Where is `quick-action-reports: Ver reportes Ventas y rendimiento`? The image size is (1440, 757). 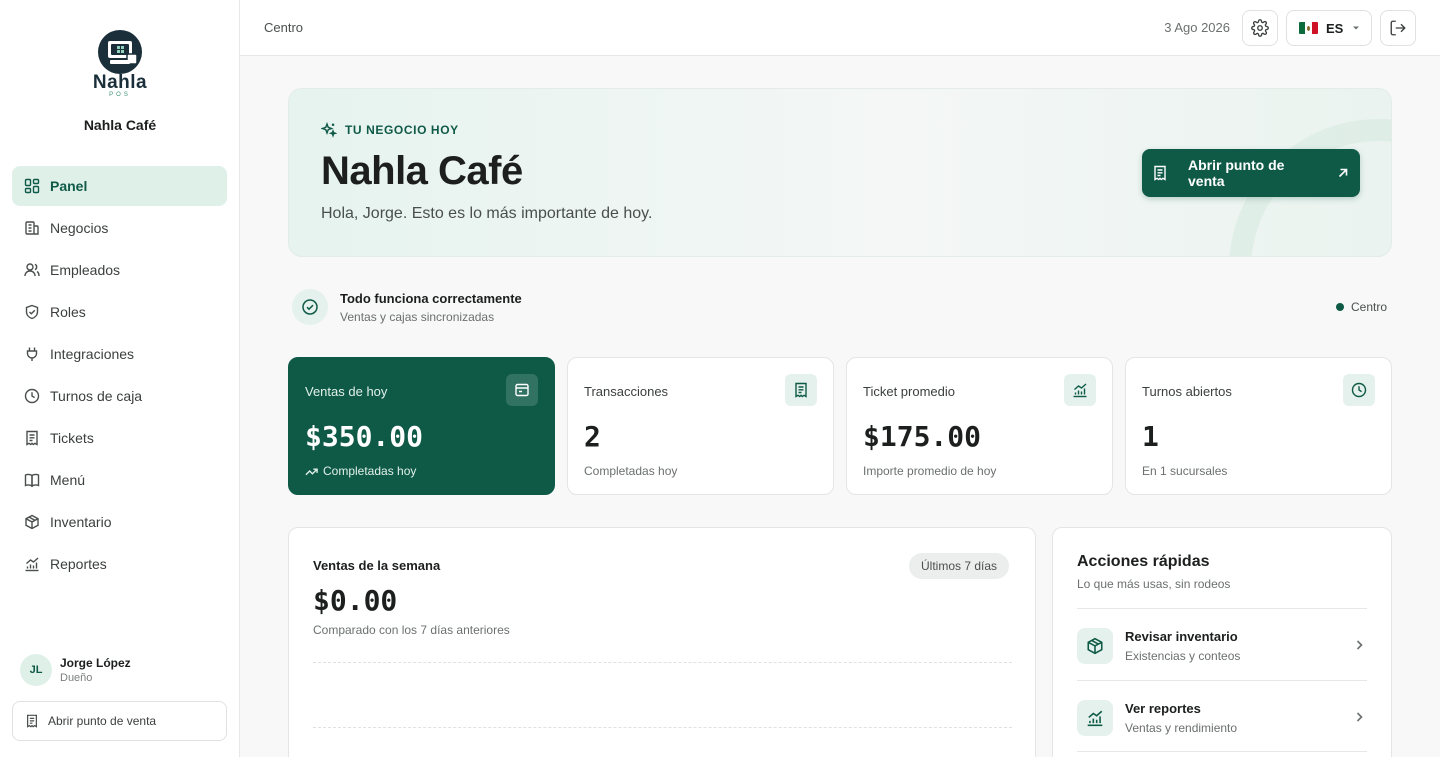 quick-action-reports: Ver reportes Ventas y rendimiento is located at coordinates (1222, 716).